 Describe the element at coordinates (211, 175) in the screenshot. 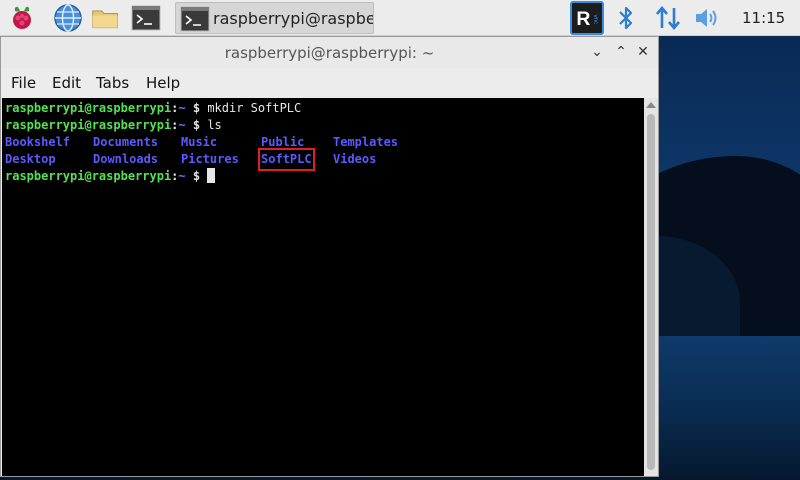

I see `text-cursor` at that location.